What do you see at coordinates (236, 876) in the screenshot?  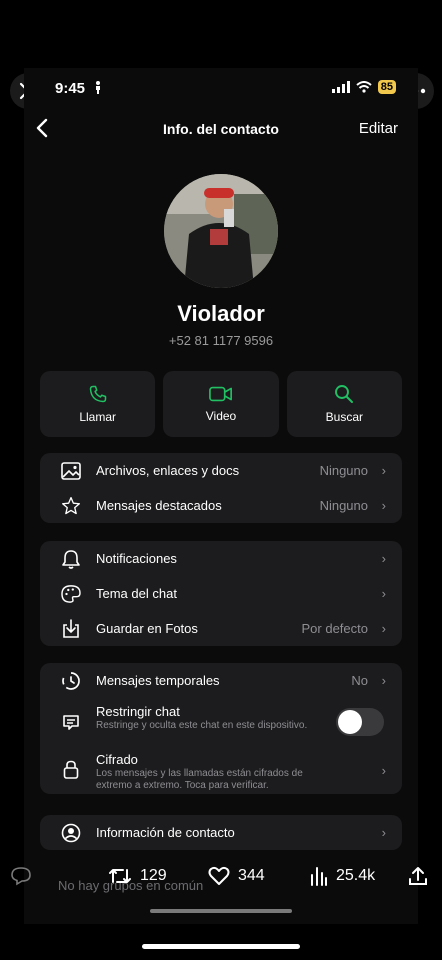 I see `like-button: 344` at bounding box center [236, 876].